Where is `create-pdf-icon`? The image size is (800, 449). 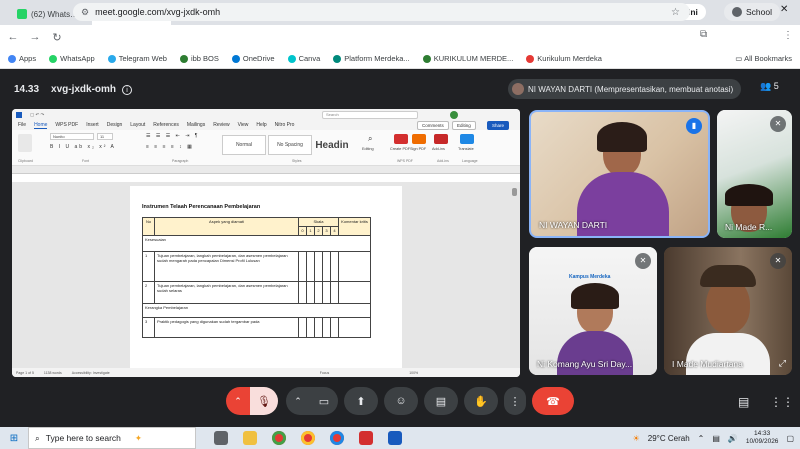 create-pdf-icon is located at coordinates (401, 139).